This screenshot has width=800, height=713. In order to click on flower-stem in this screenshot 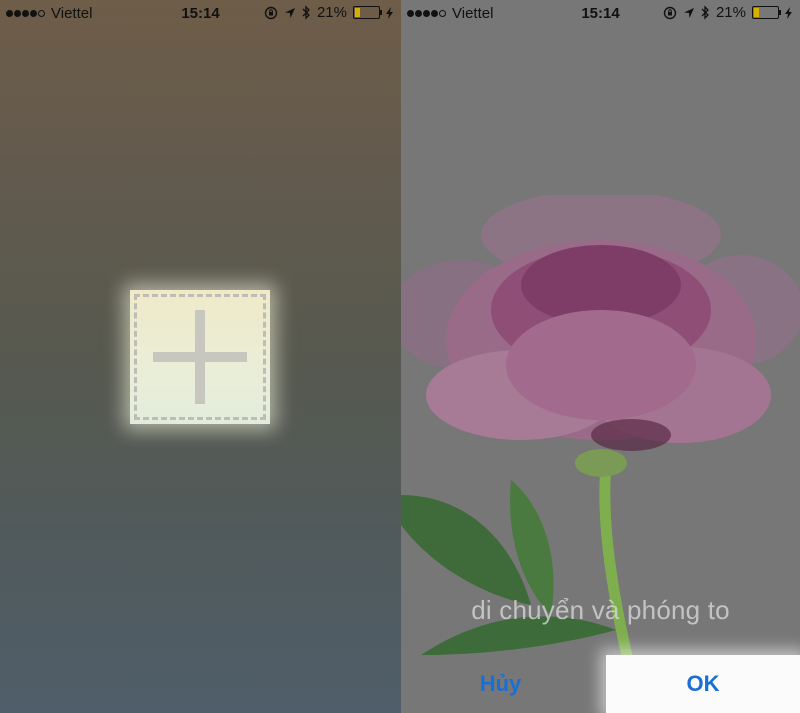, I will do `click(617, 564)`.